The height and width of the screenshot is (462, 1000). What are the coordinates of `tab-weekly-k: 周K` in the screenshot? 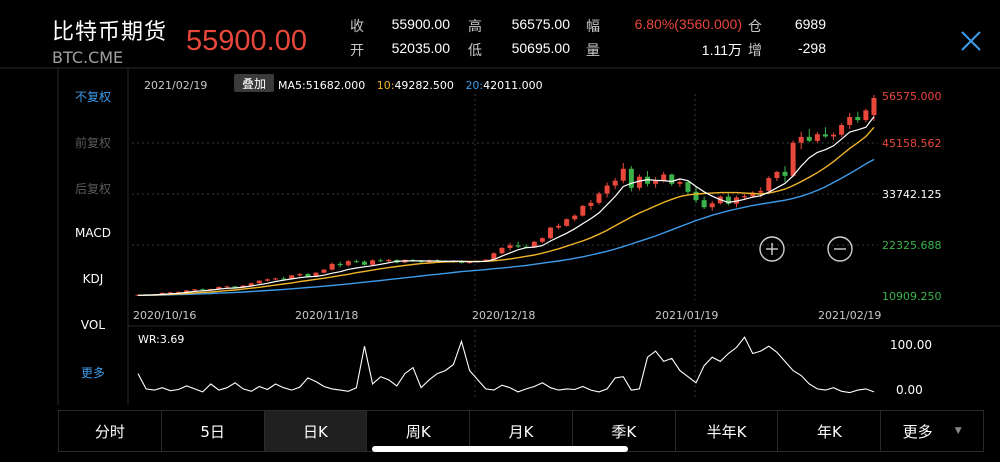 It's located at (419, 431).